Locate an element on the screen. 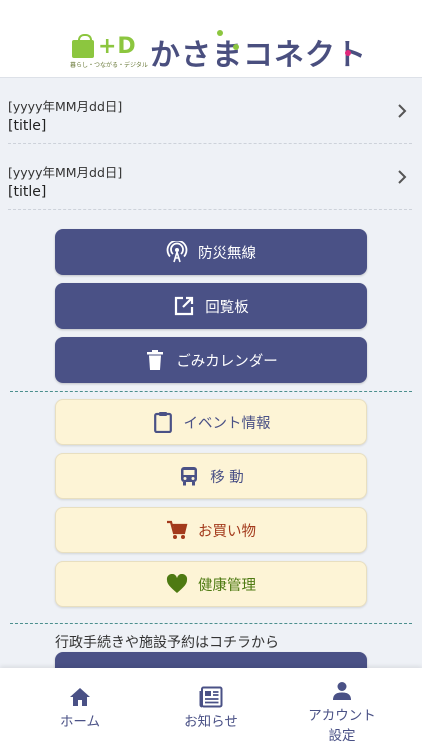  logo-dot-pink is located at coordinates (348, 53).